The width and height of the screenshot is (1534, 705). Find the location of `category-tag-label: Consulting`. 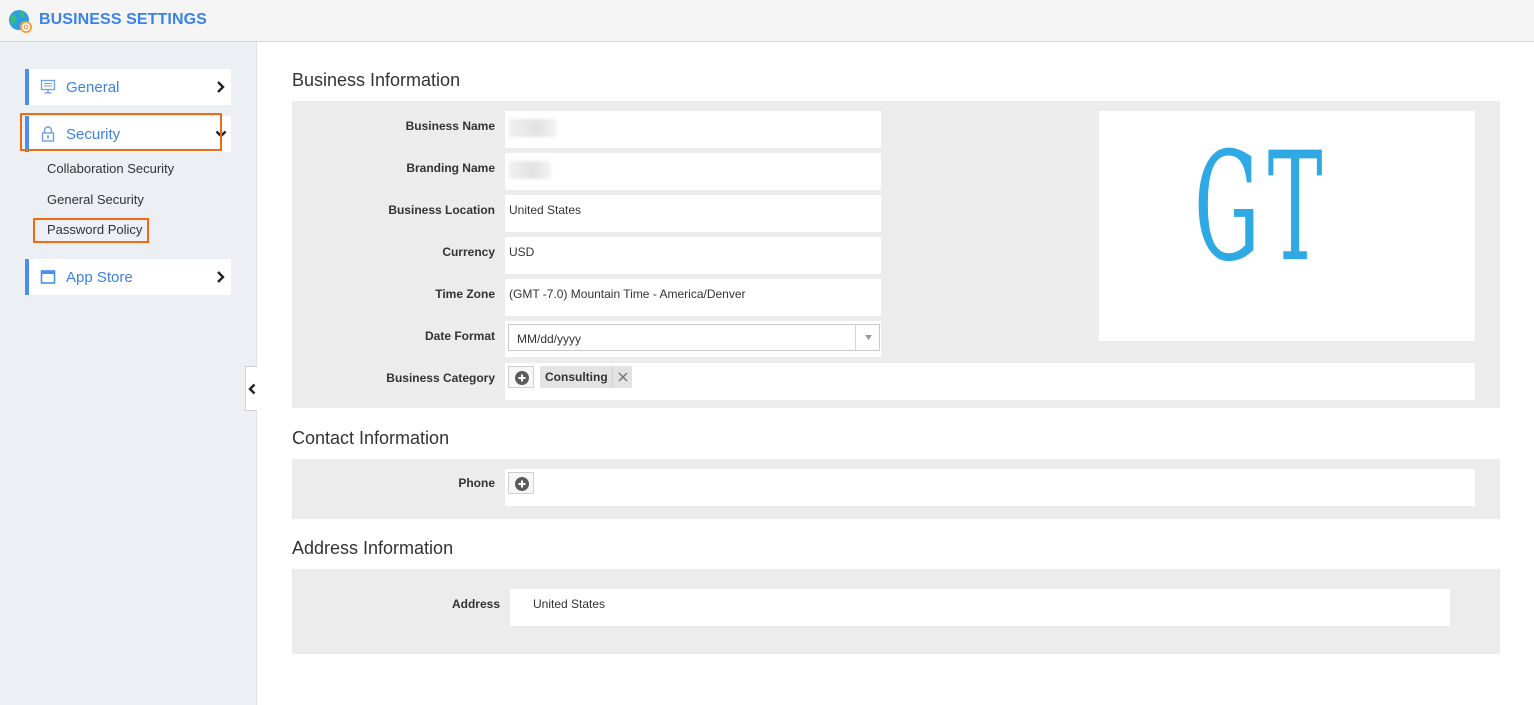

category-tag-label: Consulting is located at coordinates (576, 377).